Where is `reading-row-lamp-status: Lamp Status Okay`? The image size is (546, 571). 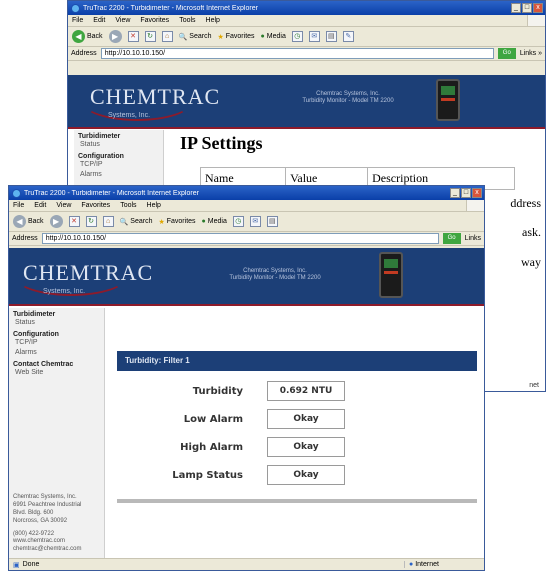 reading-row-lamp-status: Lamp Status Okay is located at coordinates (297, 476).